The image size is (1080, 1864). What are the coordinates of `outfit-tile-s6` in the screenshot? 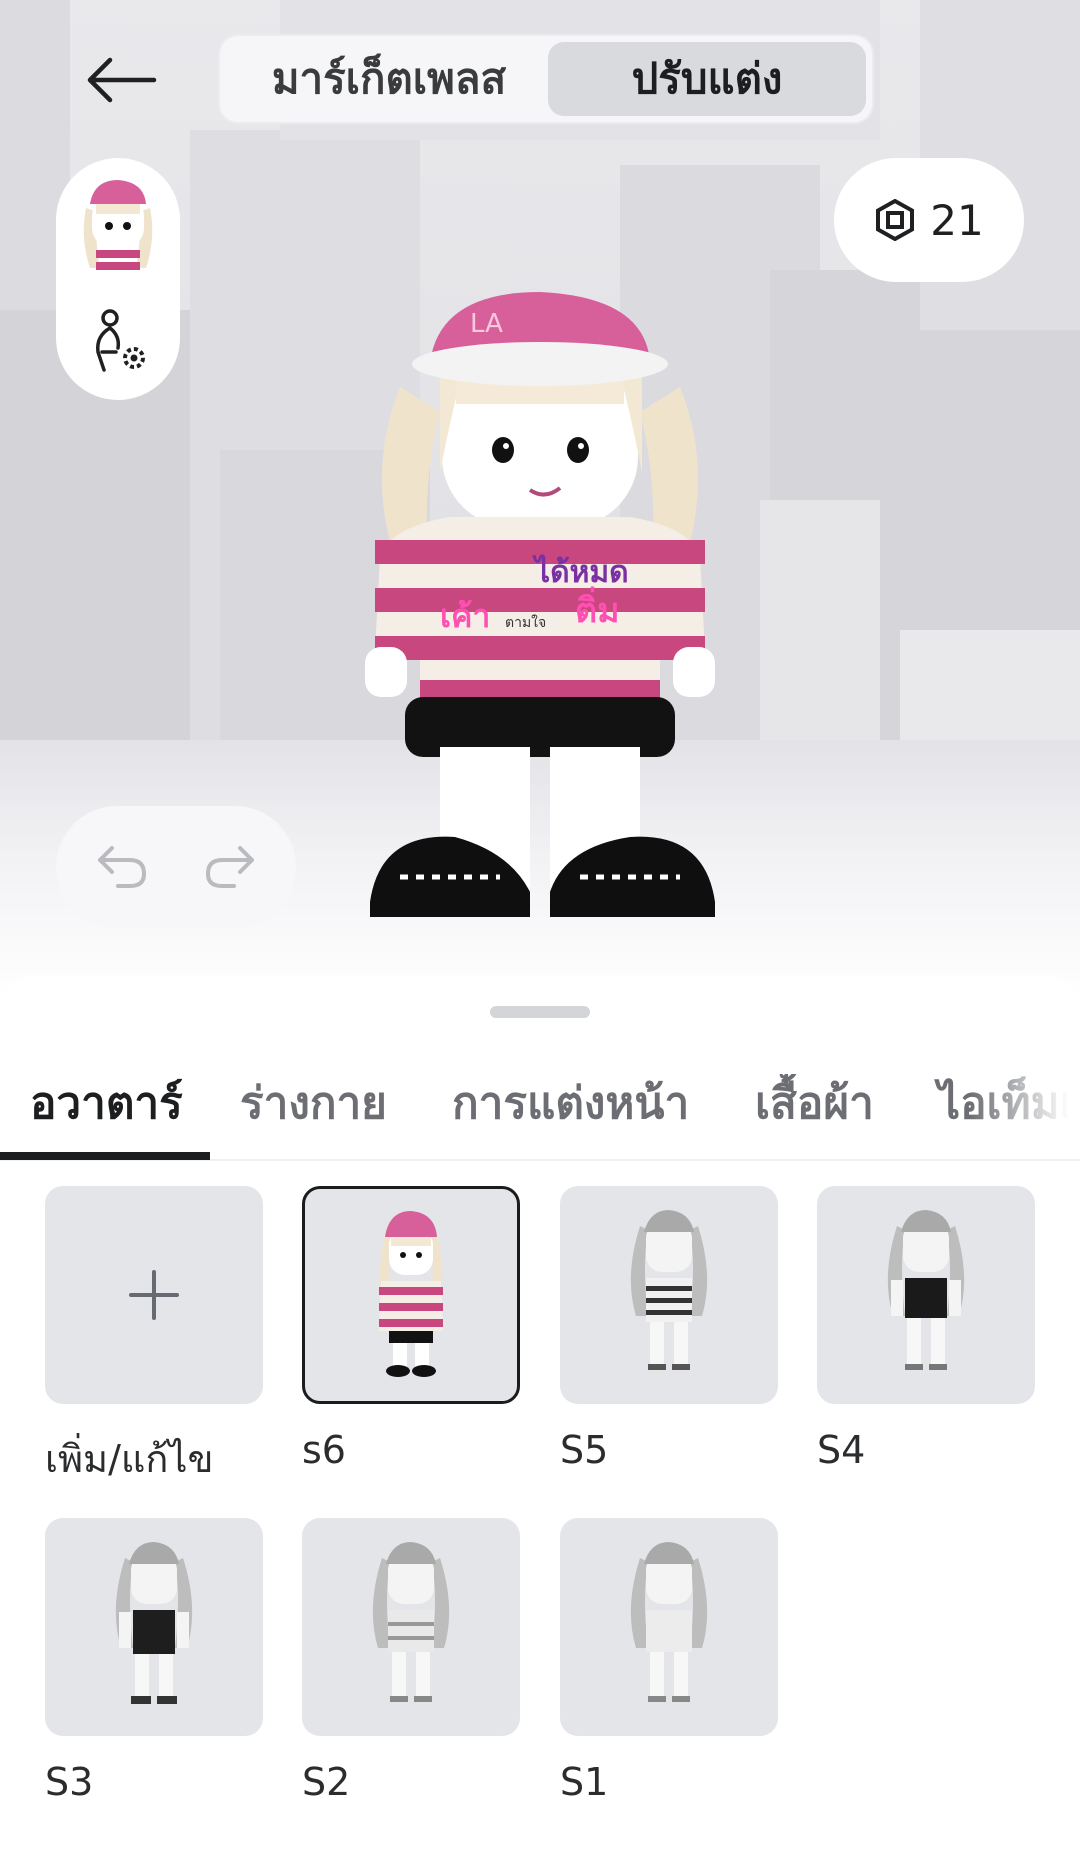 It's located at (411, 1295).